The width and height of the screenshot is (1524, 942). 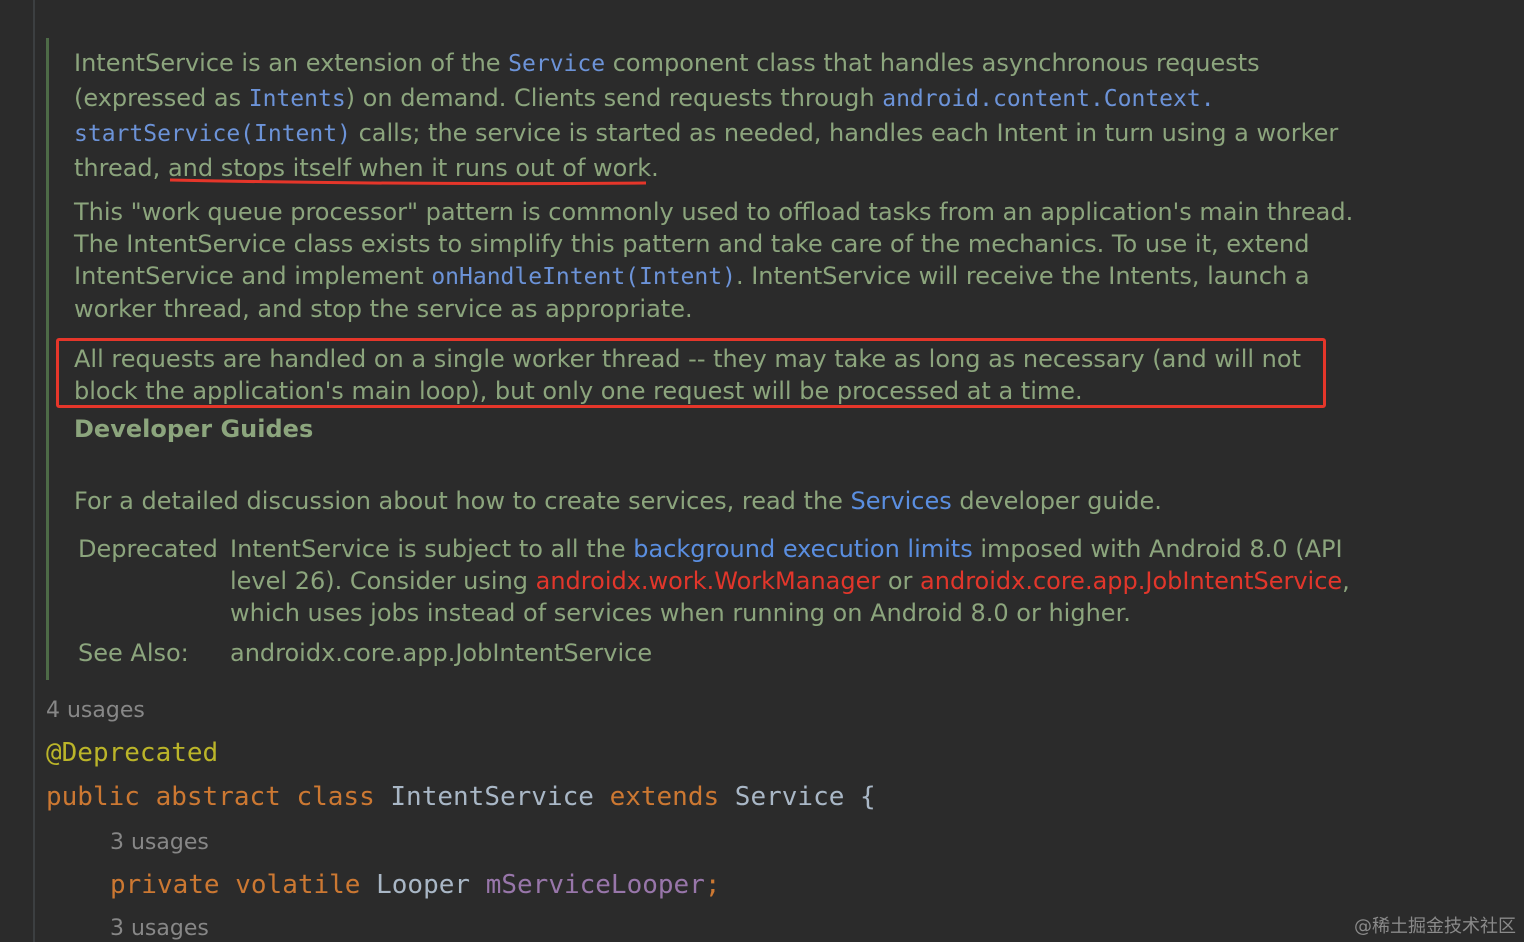 What do you see at coordinates (802, 549) in the screenshot?
I see `background-limits-link: background execution limits` at bounding box center [802, 549].